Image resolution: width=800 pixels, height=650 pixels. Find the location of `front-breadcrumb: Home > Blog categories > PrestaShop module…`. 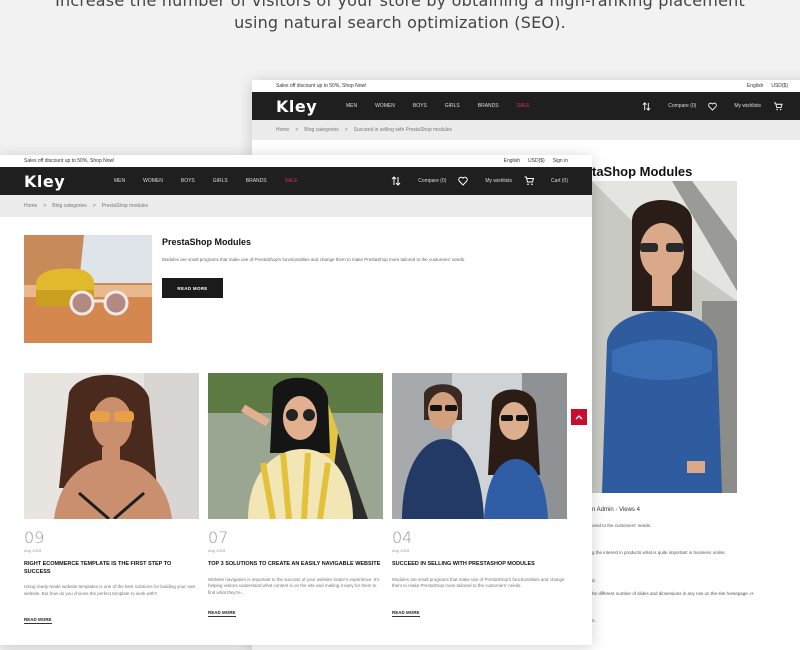

front-breadcrumb: Home > Blog categories > PrestaShop module… is located at coordinates (296, 206).